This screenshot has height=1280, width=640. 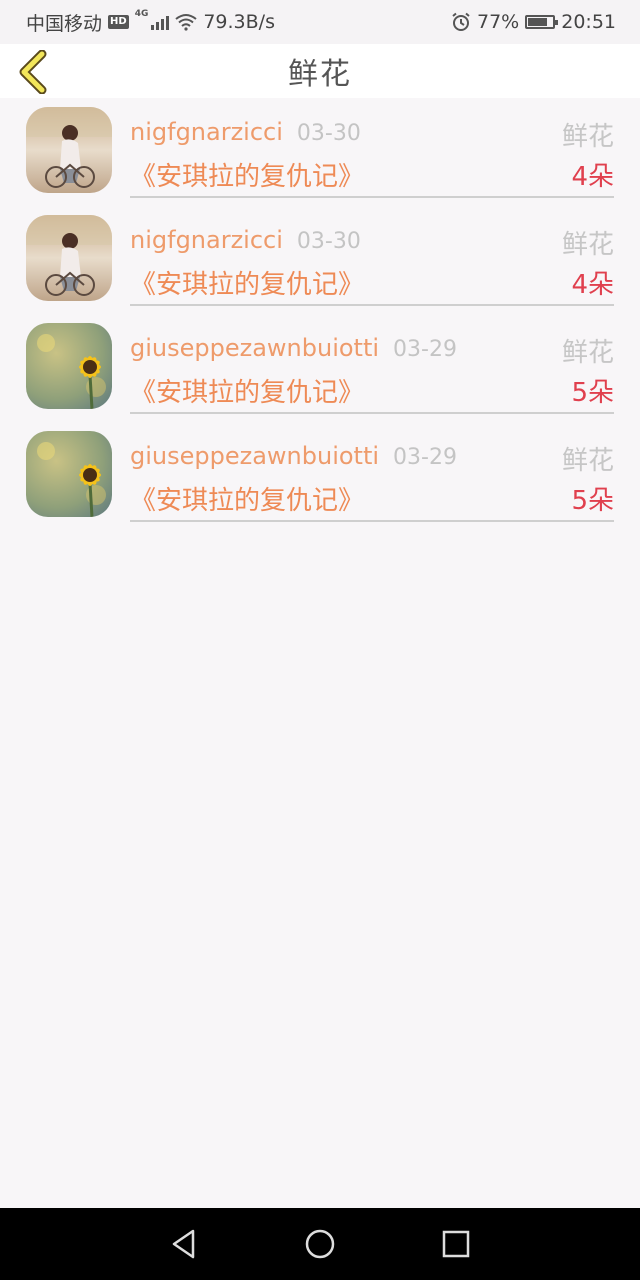 I want to click on battery-icon, so click(x=542, y=22).